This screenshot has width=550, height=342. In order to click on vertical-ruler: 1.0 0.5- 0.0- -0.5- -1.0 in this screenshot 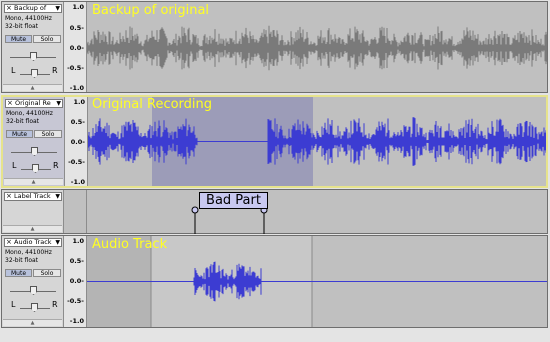, I will do `click(75, 281)`.